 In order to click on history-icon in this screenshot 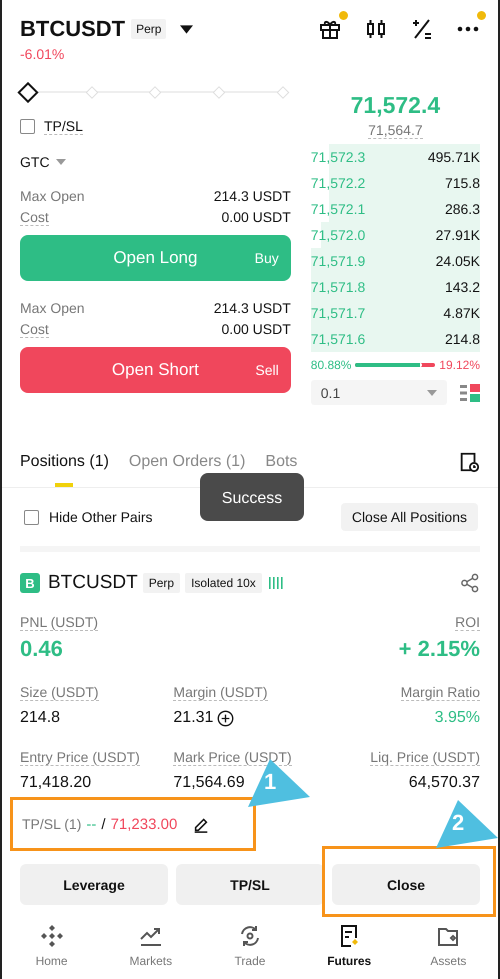, I will do `click(469, 462)`.